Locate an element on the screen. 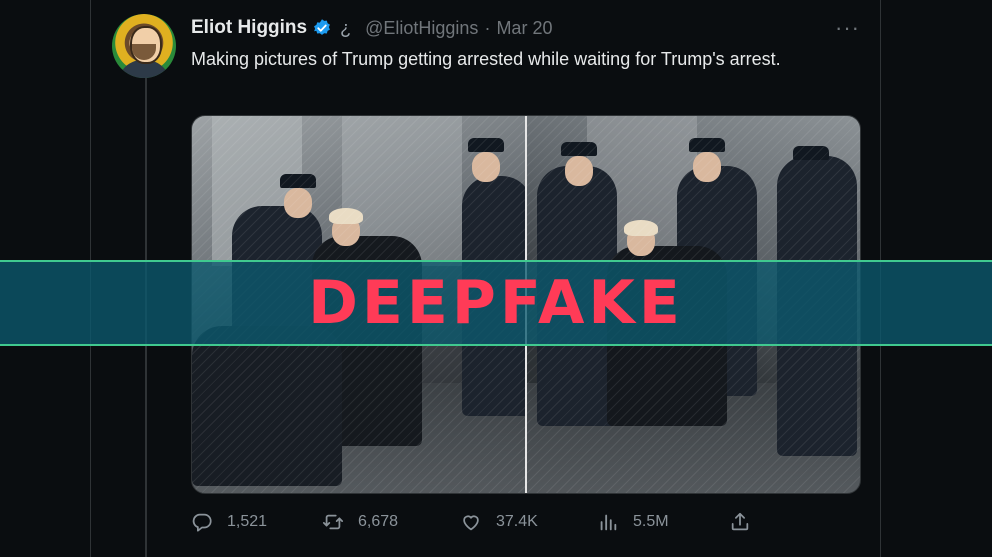 This screenshot has height=557, width=992. like-icon is located at coordinates (471, 523).